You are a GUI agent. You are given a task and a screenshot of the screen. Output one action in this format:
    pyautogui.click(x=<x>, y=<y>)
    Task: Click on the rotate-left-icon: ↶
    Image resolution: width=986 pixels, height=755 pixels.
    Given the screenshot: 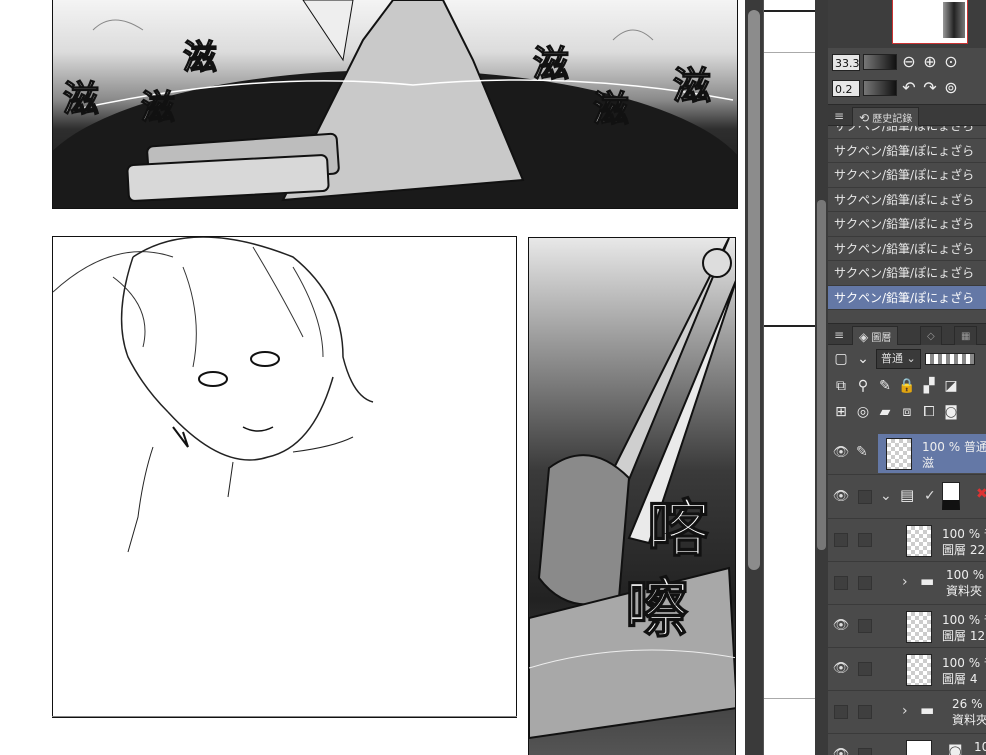 What is the action you would take?
    pyautogui.click(x=909, y=88)
    